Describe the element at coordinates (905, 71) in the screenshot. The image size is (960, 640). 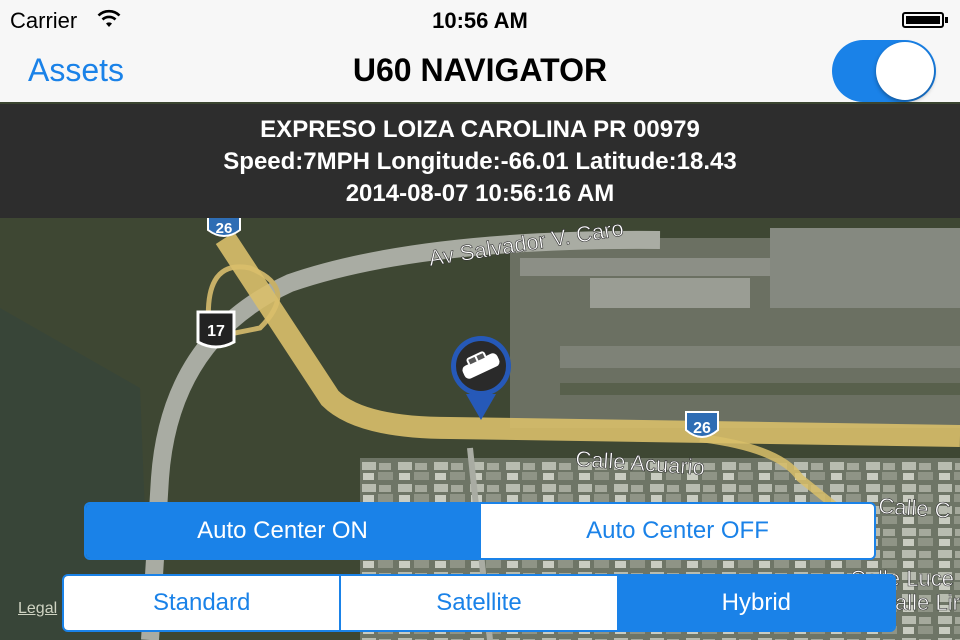
I see `toggle-knob` at that location.